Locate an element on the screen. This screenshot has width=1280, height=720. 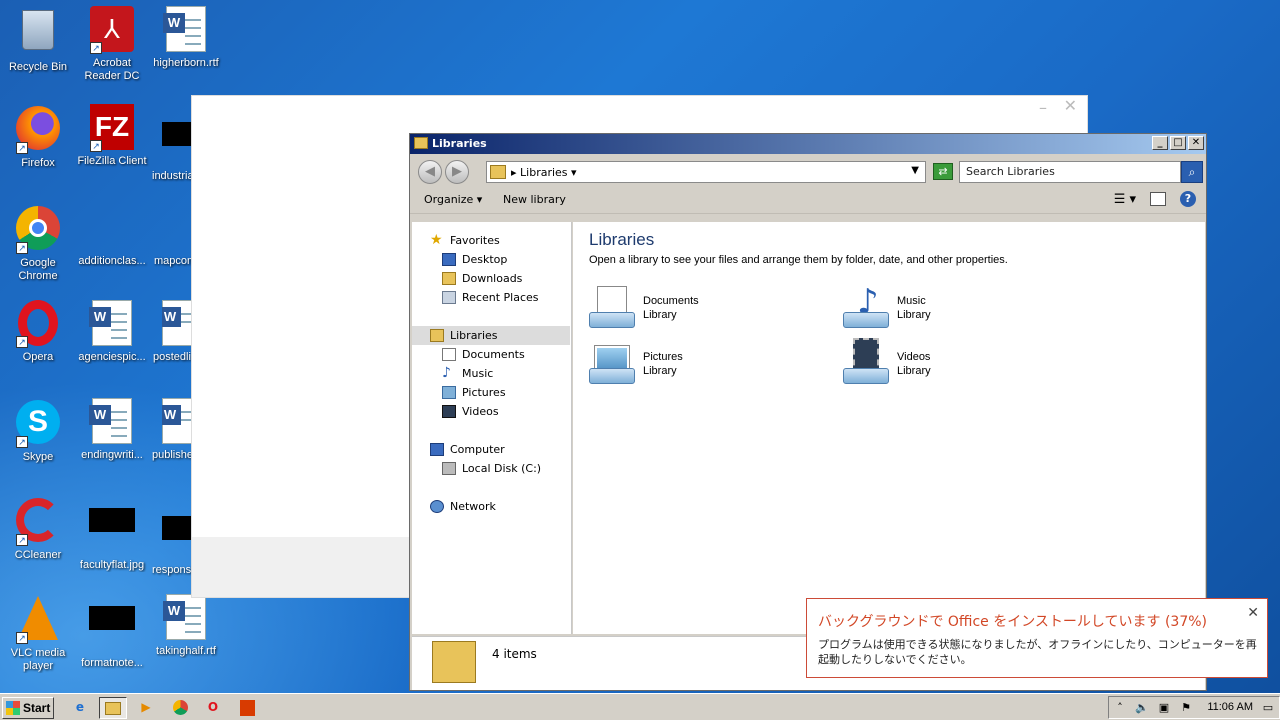
desktop-icon-acrobat: ⅄ ↗ Acrobat Reader DC is located at coordinates (112, 44).